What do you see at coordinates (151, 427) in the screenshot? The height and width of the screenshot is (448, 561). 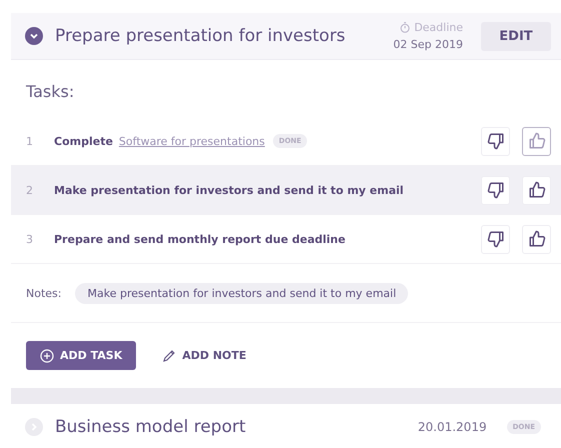 I see `project-title: Business model report` at bounding box center [151, 427].